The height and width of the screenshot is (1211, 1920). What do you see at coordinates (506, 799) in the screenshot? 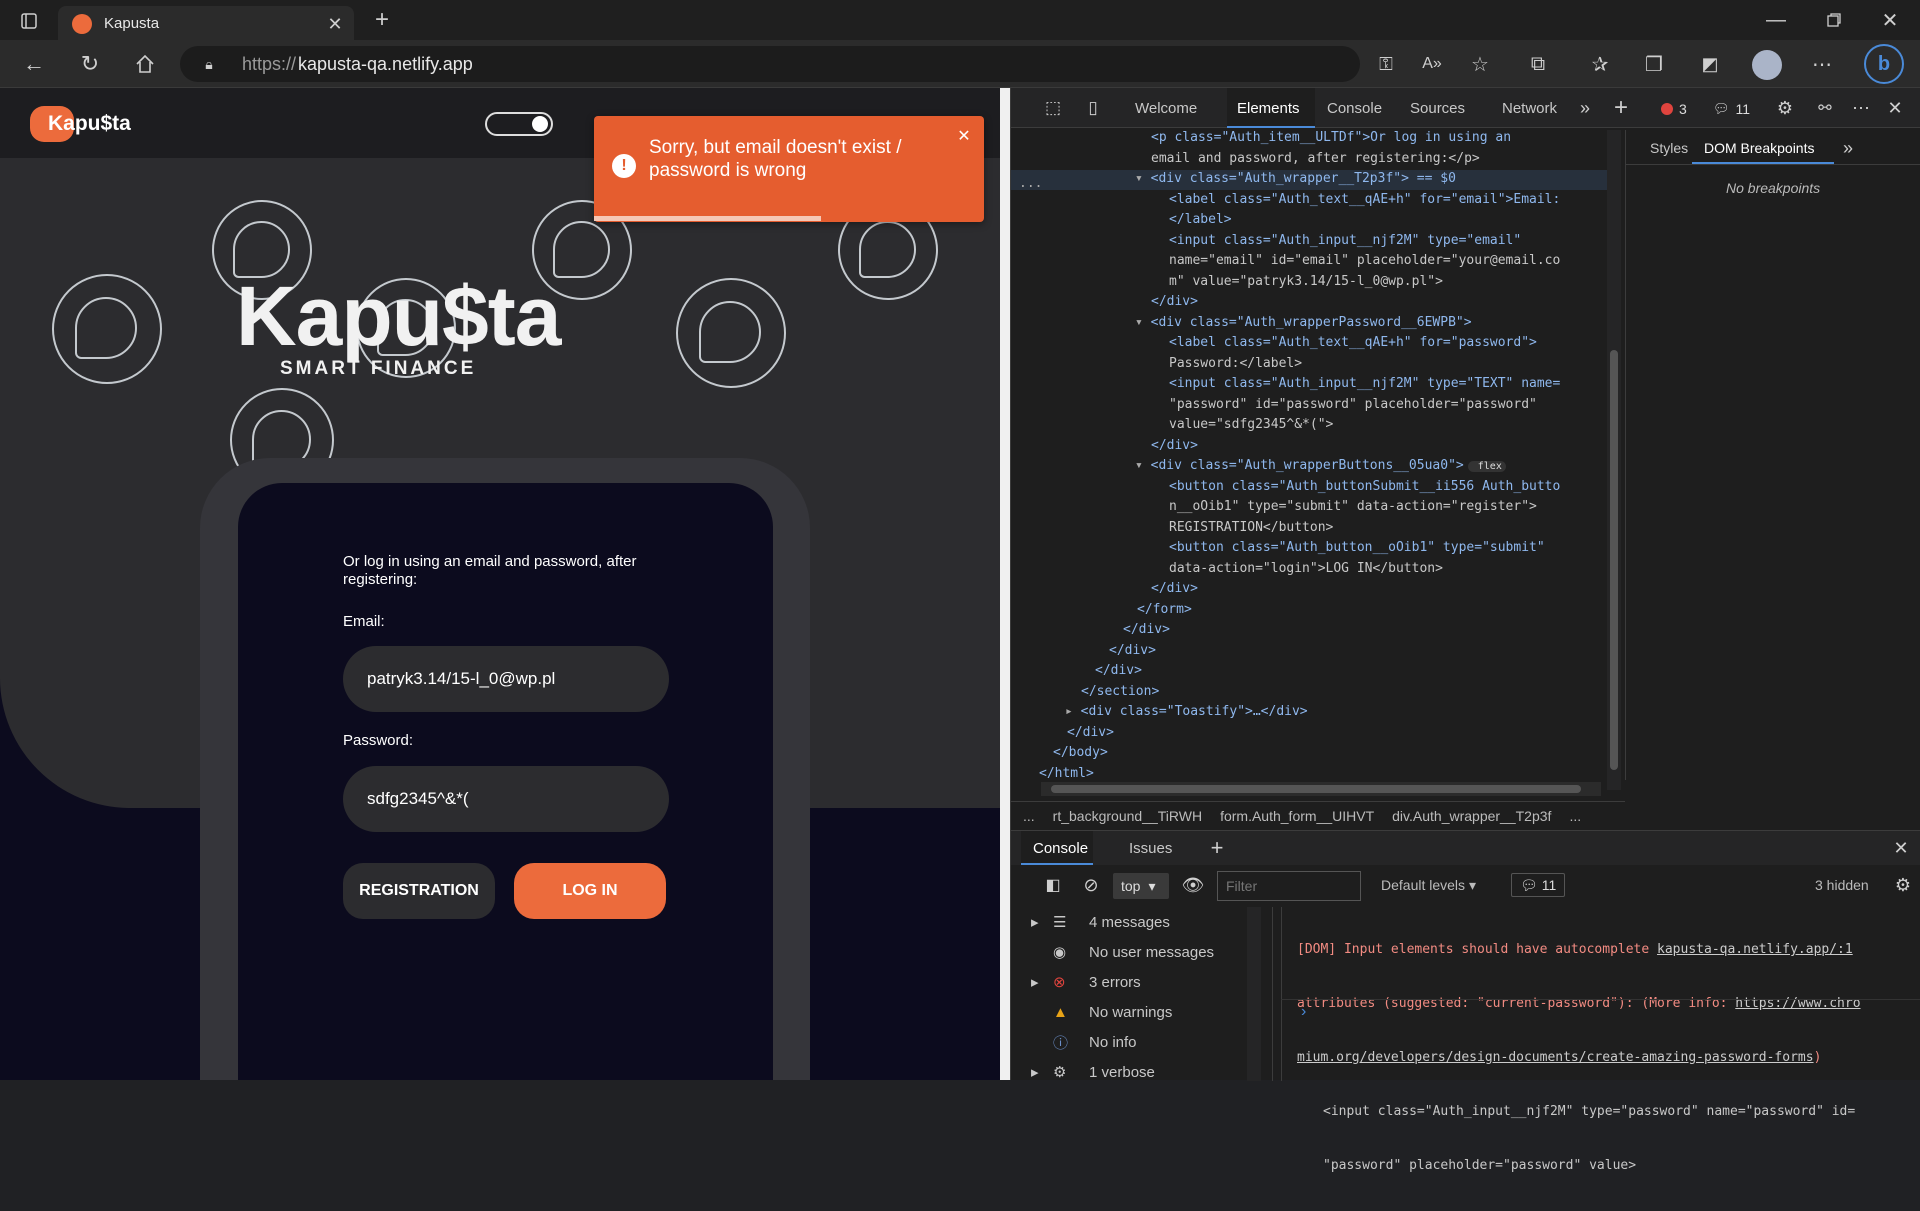
I see `password-field` at bounding box center [506, 799].